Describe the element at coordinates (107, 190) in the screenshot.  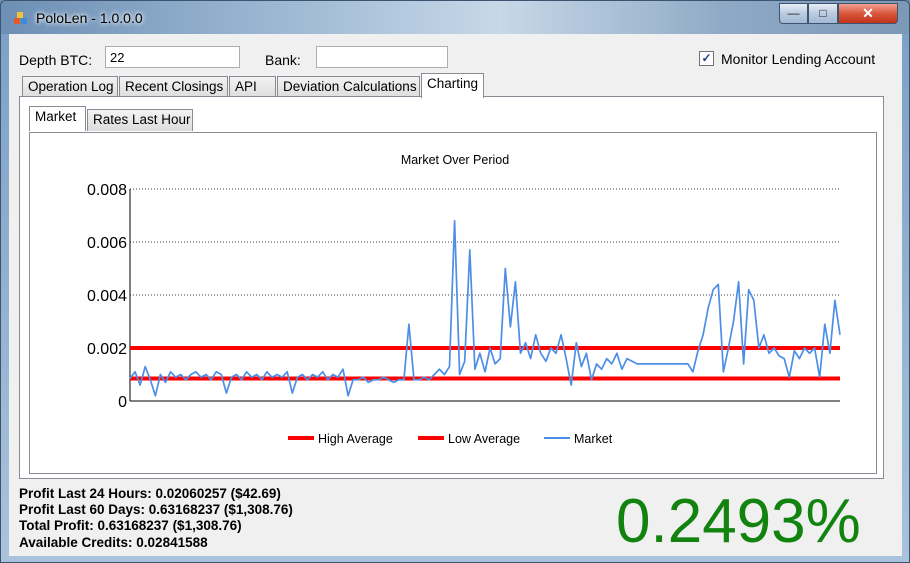
I see `y-tick-label: 0.008` at that location.